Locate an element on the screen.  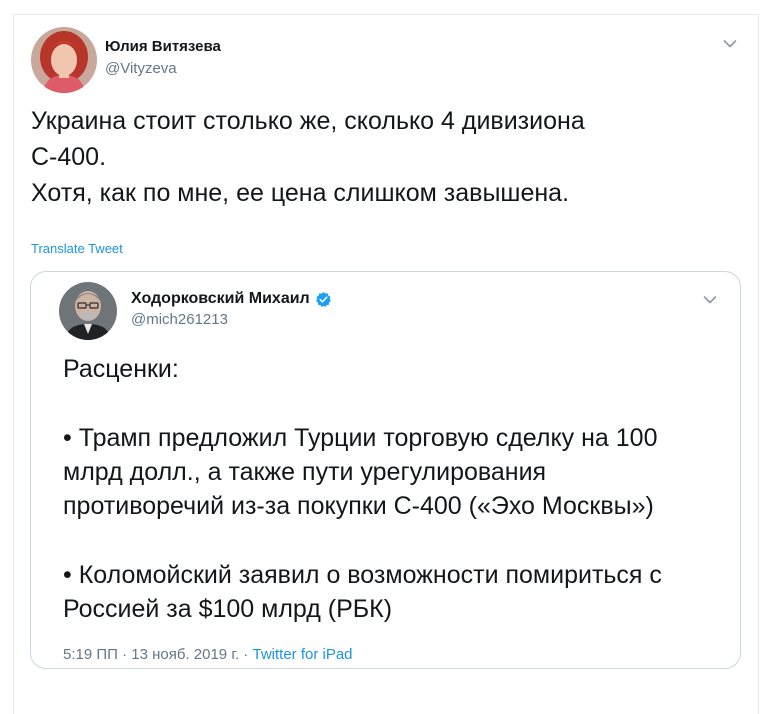
quoted-text-line: Россией за $100 млрд (РБК) is located at coordinates (228, 609).